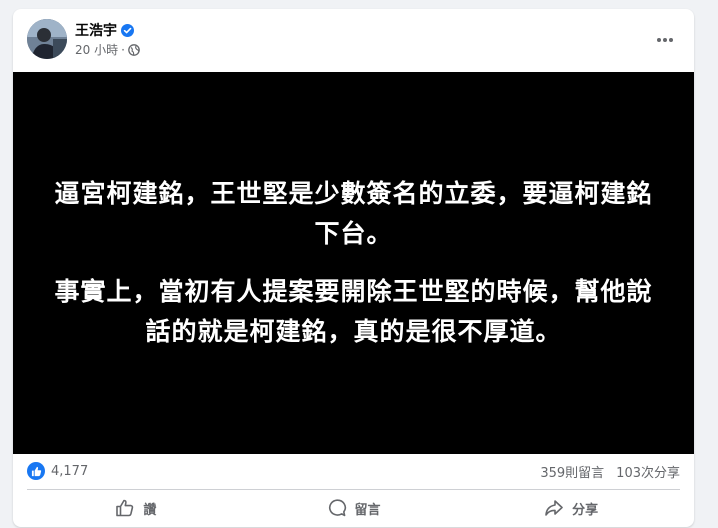 Image resolution: width=718 pixels, height=528 pixels. Describe the element at coordinates (572, 471) in the screenshot. I see `comment-count: 359則留言` at that location.